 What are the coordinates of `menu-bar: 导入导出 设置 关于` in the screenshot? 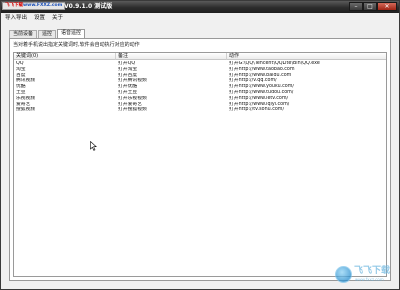 It's located at (200, 18).